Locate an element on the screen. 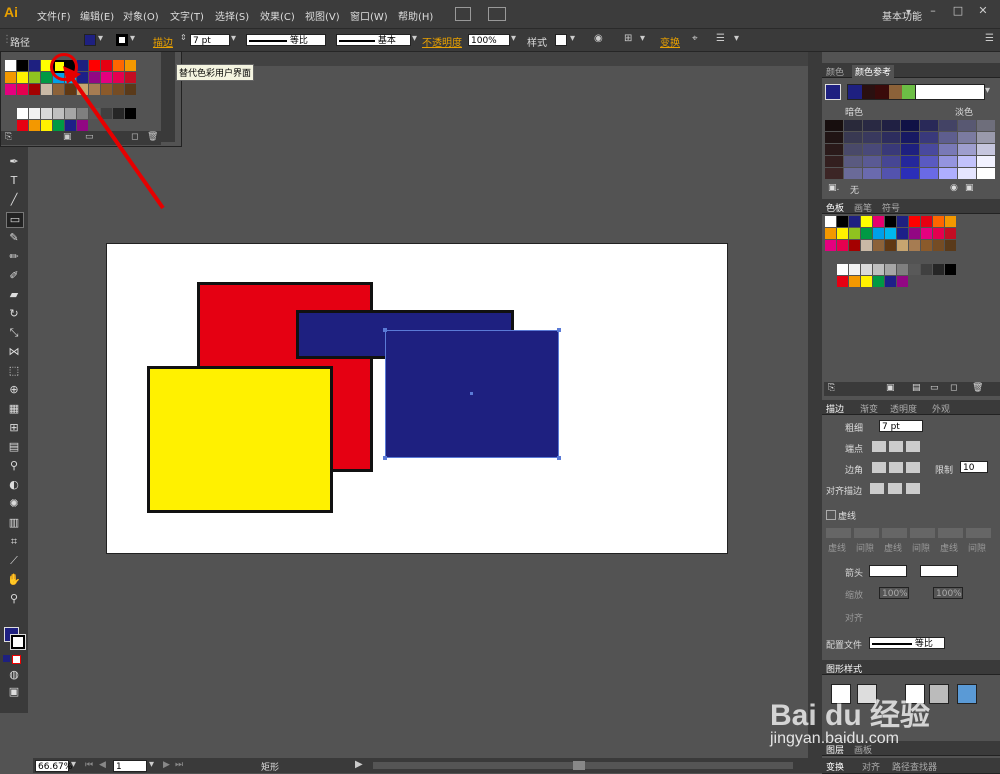  harmony-row is located at coordinates (882, 92).